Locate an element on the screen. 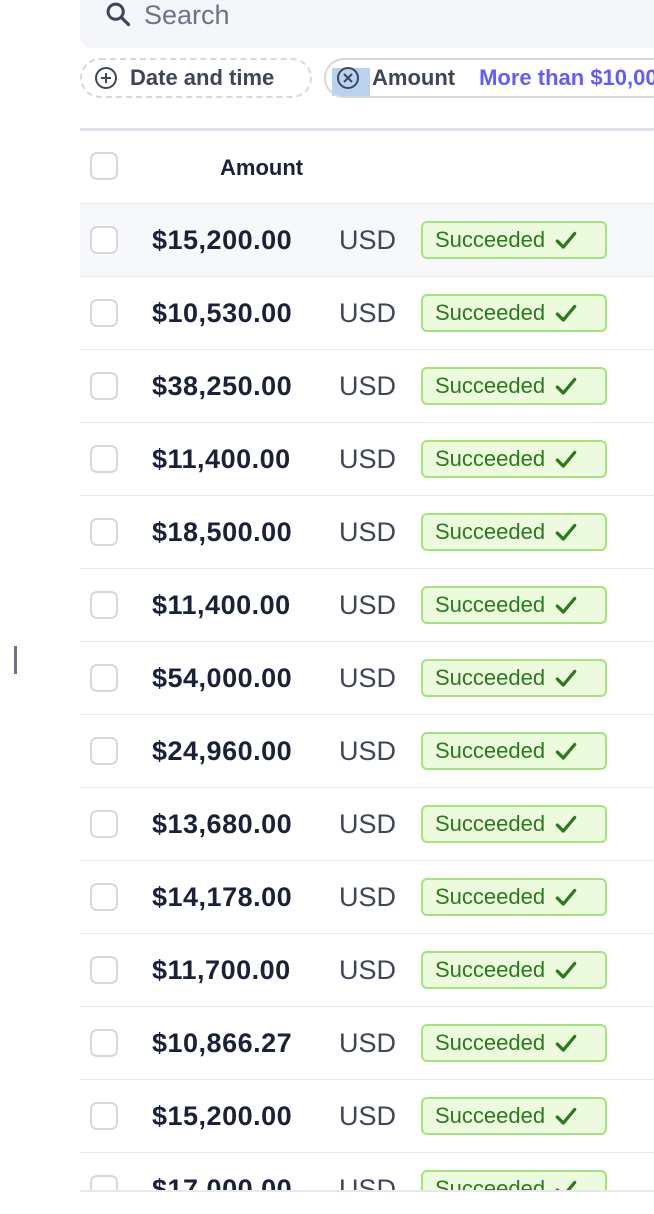 The height and width of the screenshot is (1214, 654). table-row: $24,960.00 USD Succeeded is located at coordinates (367, 751).